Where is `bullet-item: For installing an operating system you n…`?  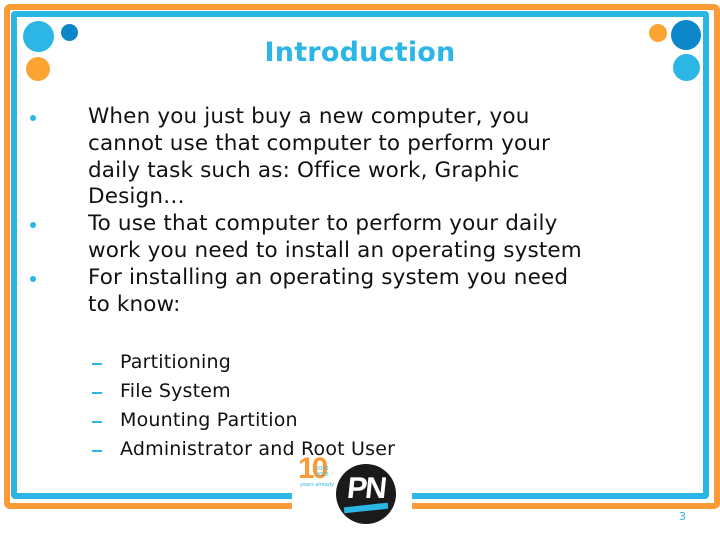
bullet-item: For installing an operating system you n… is located at coordinates (350, 292).